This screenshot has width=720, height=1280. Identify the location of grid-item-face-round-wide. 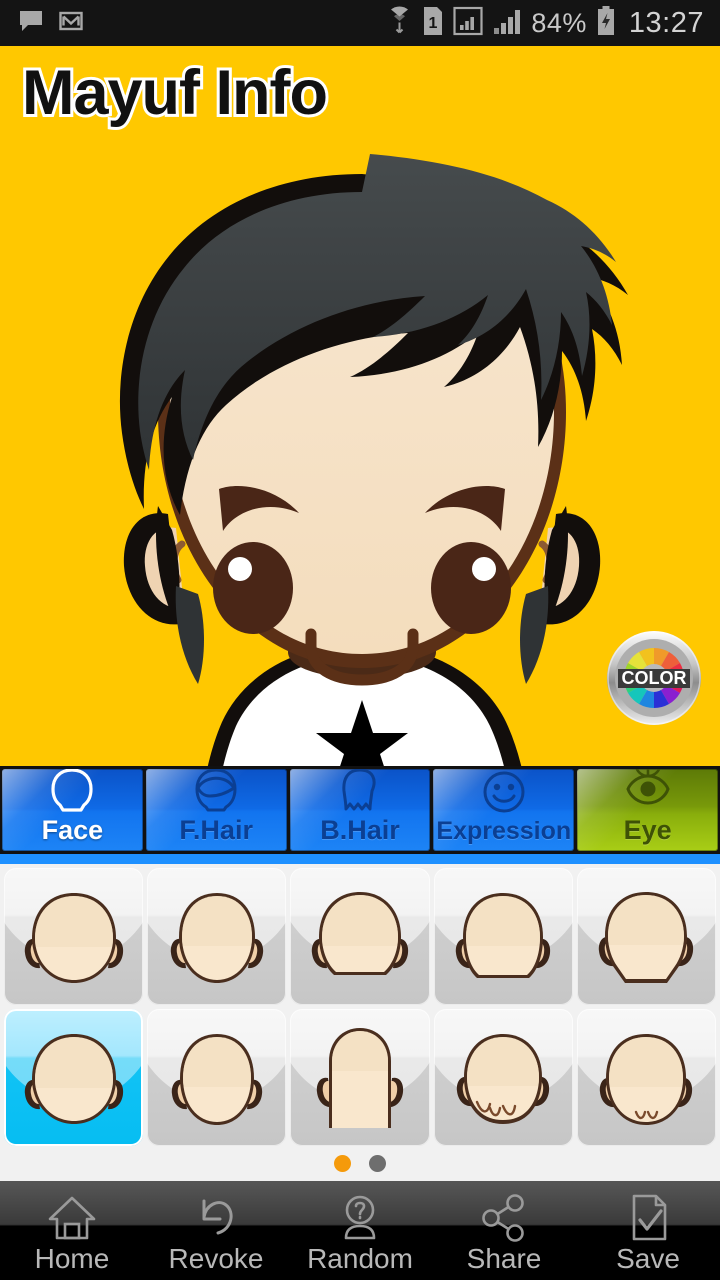
(74, 936).